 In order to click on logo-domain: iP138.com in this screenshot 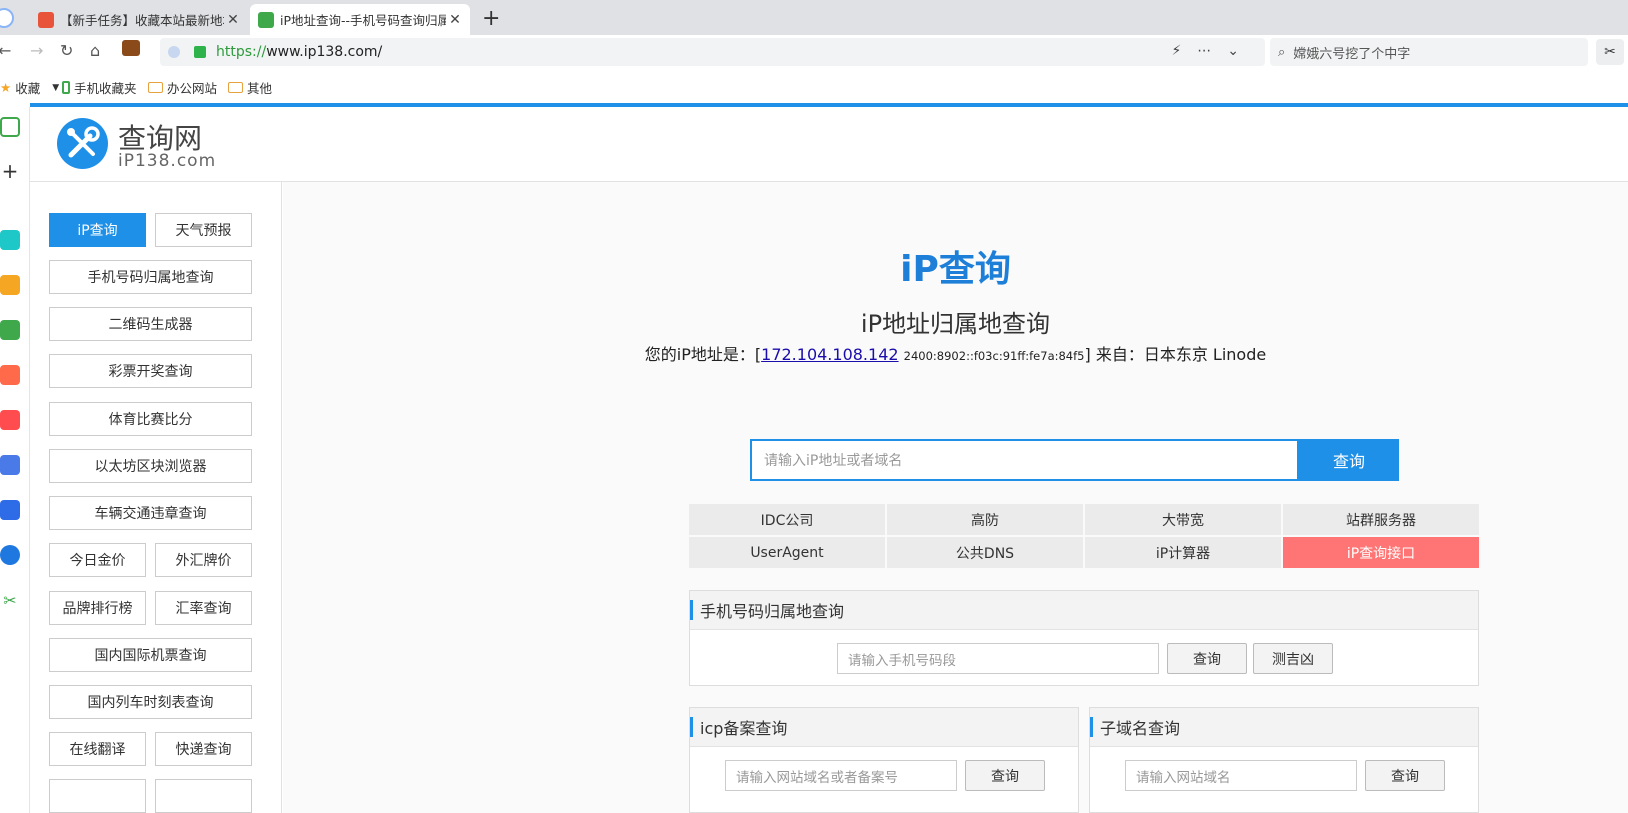, I will do `click(167, 161)`.